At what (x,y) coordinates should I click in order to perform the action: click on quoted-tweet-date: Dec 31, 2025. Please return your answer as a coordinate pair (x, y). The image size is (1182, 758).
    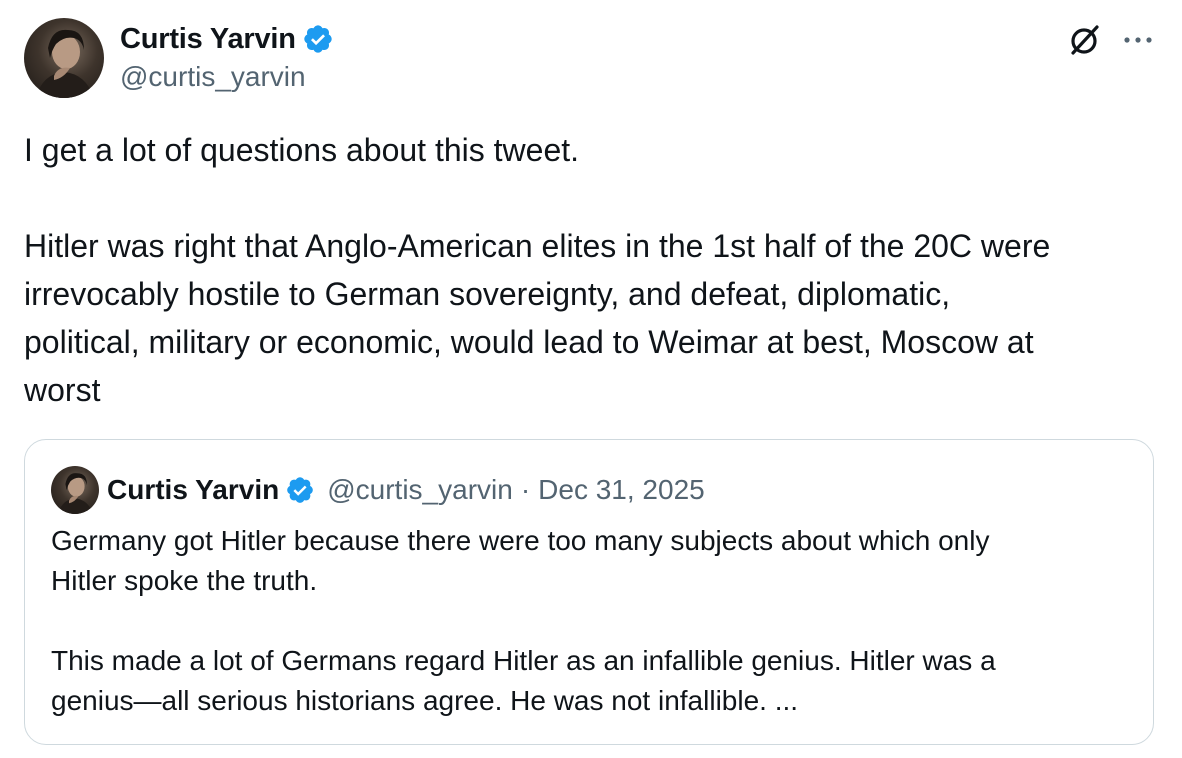
    Looking at the image, I should click on (621, 490).